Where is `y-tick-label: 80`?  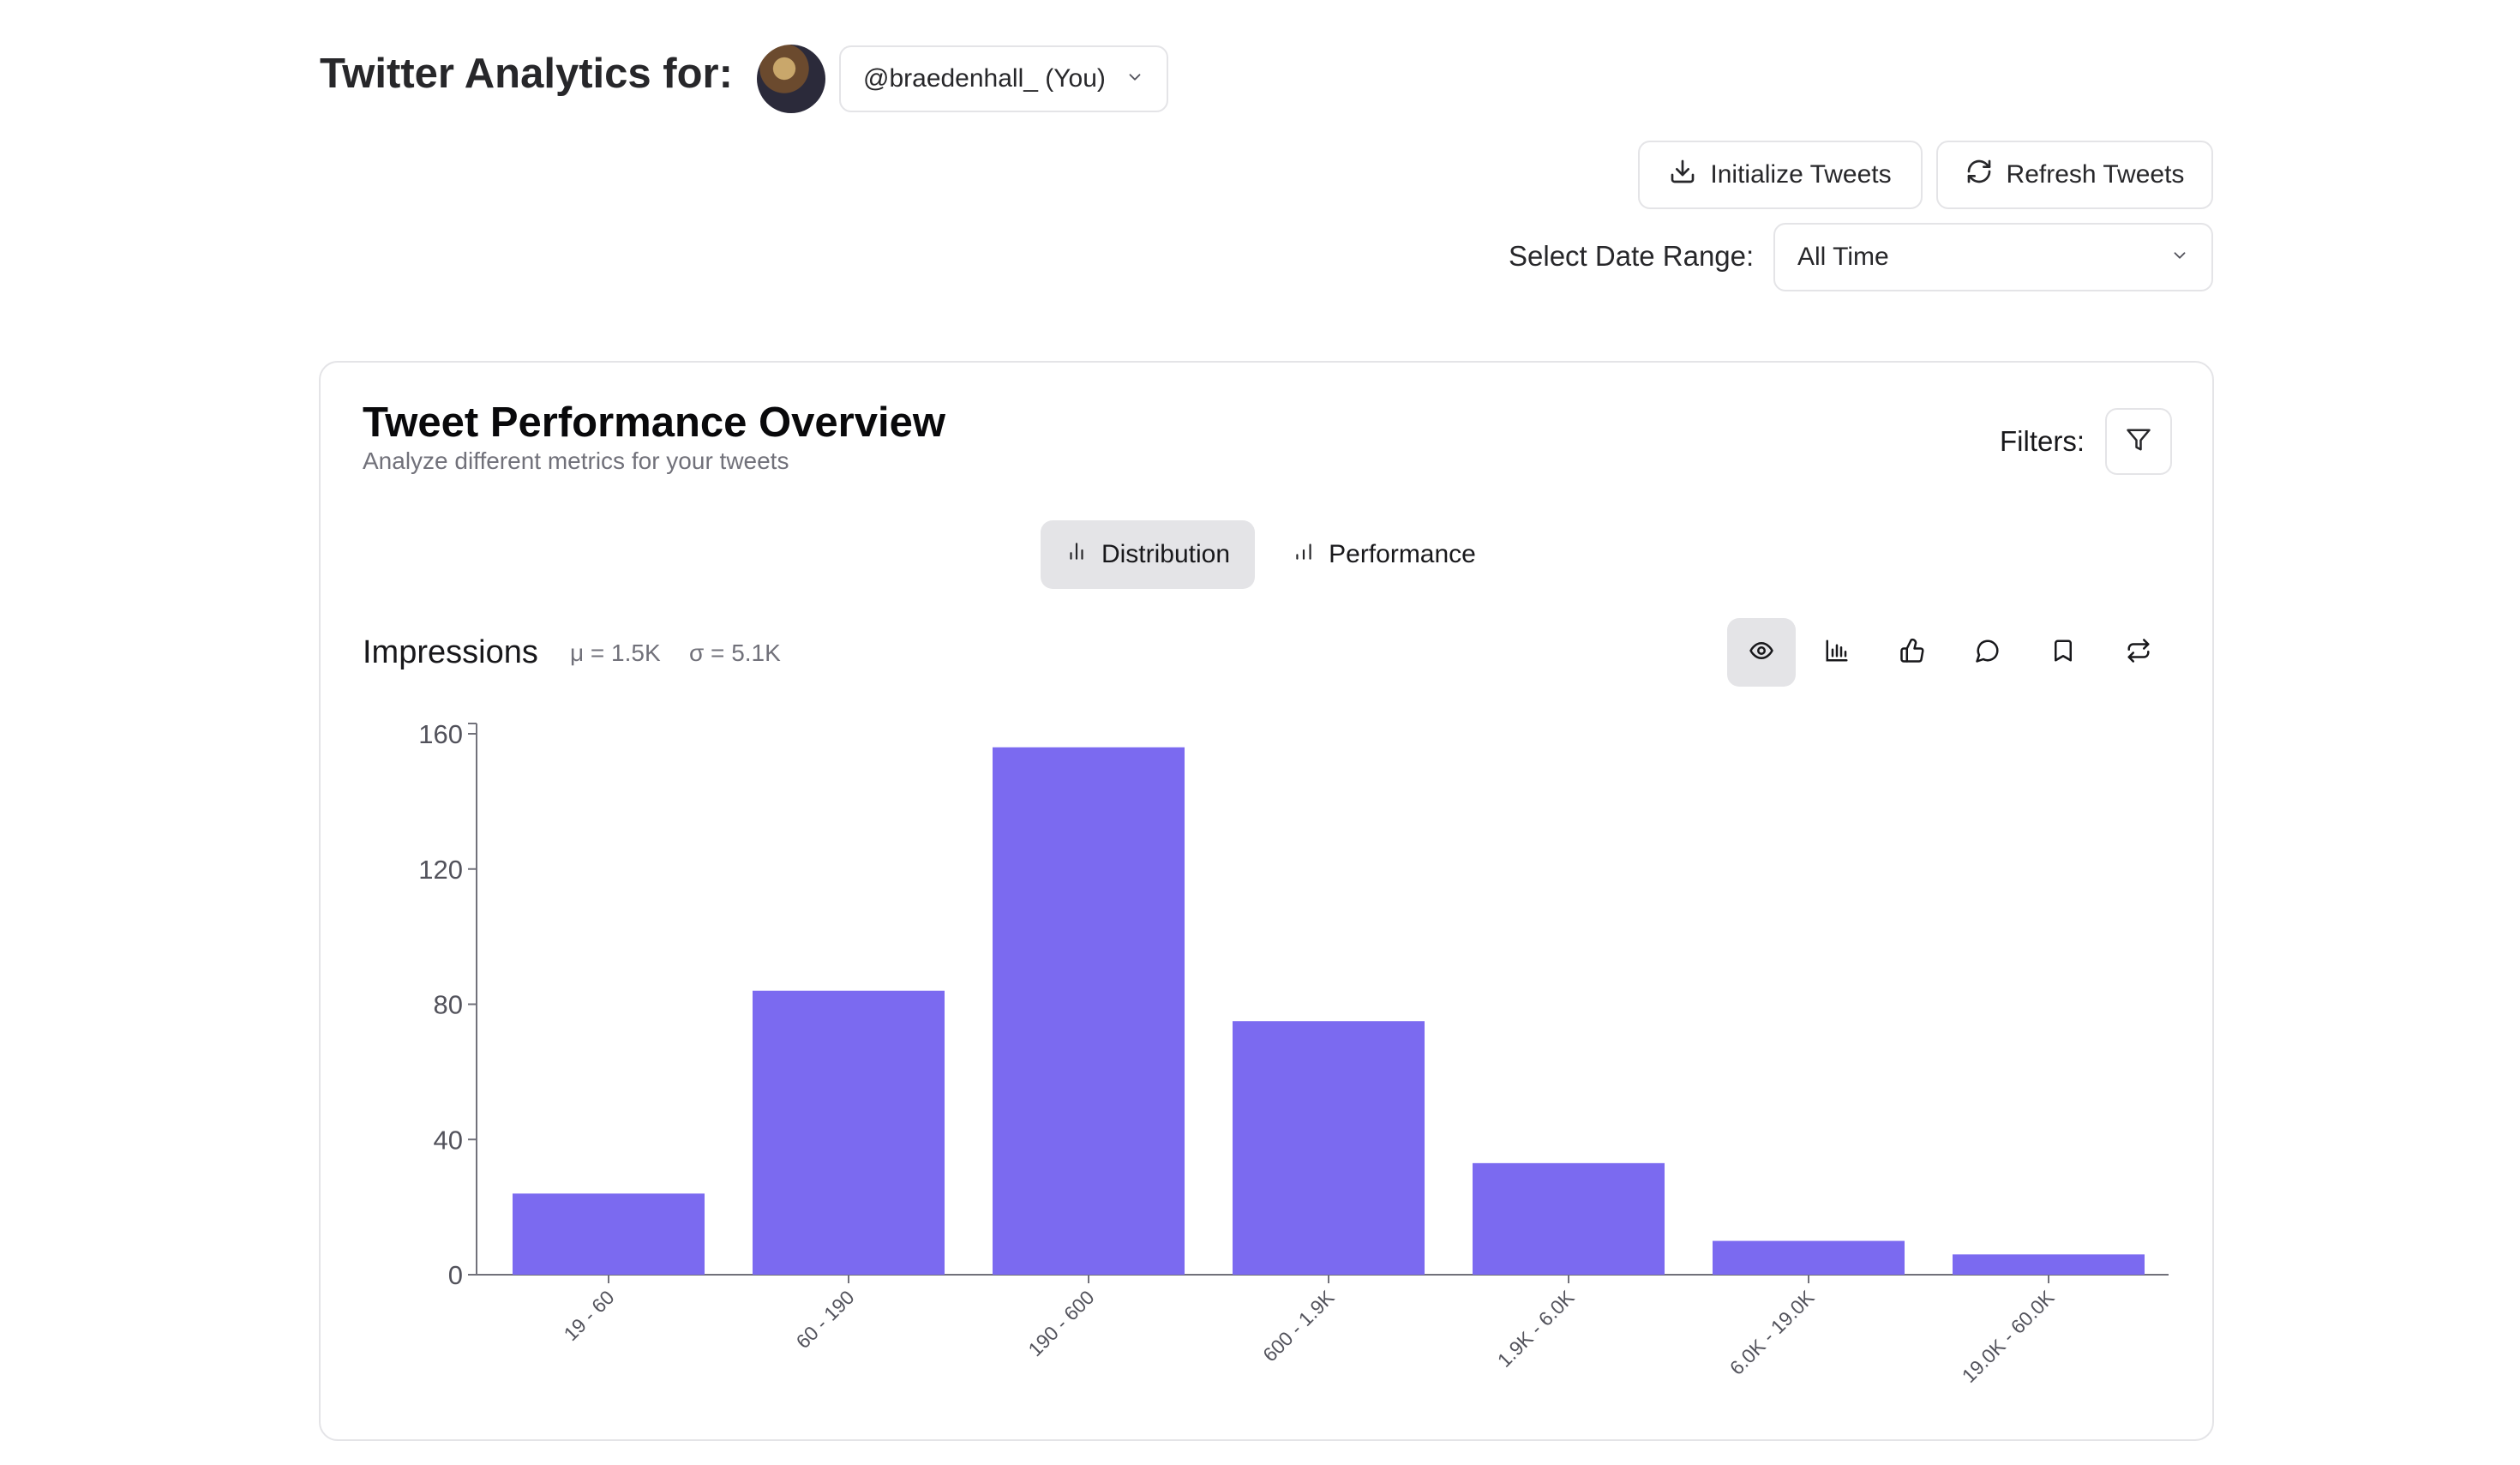
y-tick-label: 80 is located at coordinates (448, 1005).